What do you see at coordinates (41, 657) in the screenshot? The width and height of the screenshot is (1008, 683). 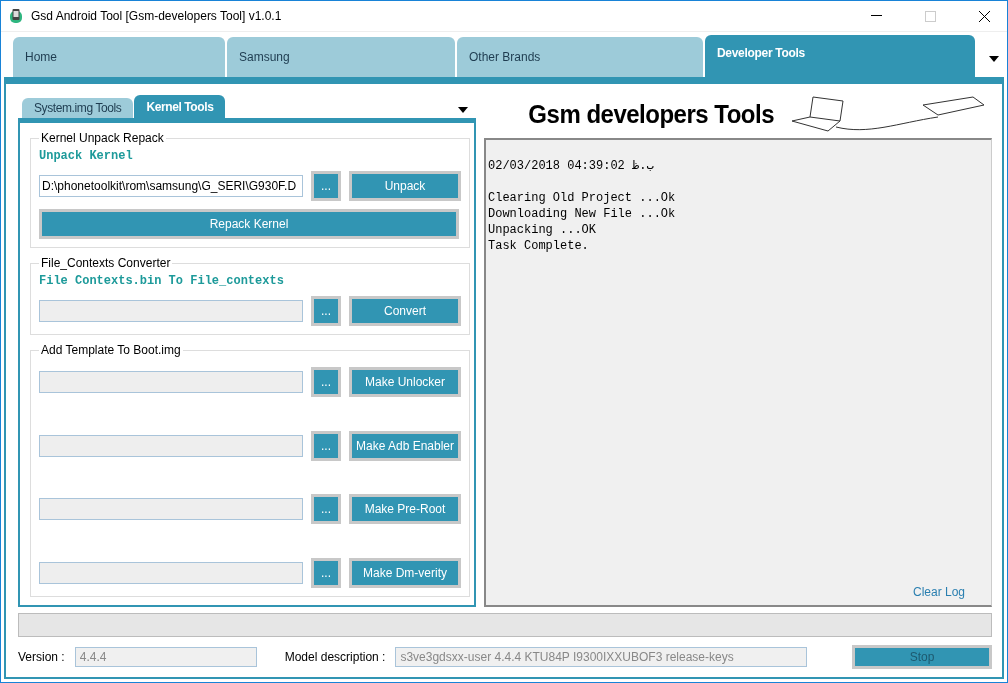 I see `version-label: Version :` at bounding box center [41, 657].